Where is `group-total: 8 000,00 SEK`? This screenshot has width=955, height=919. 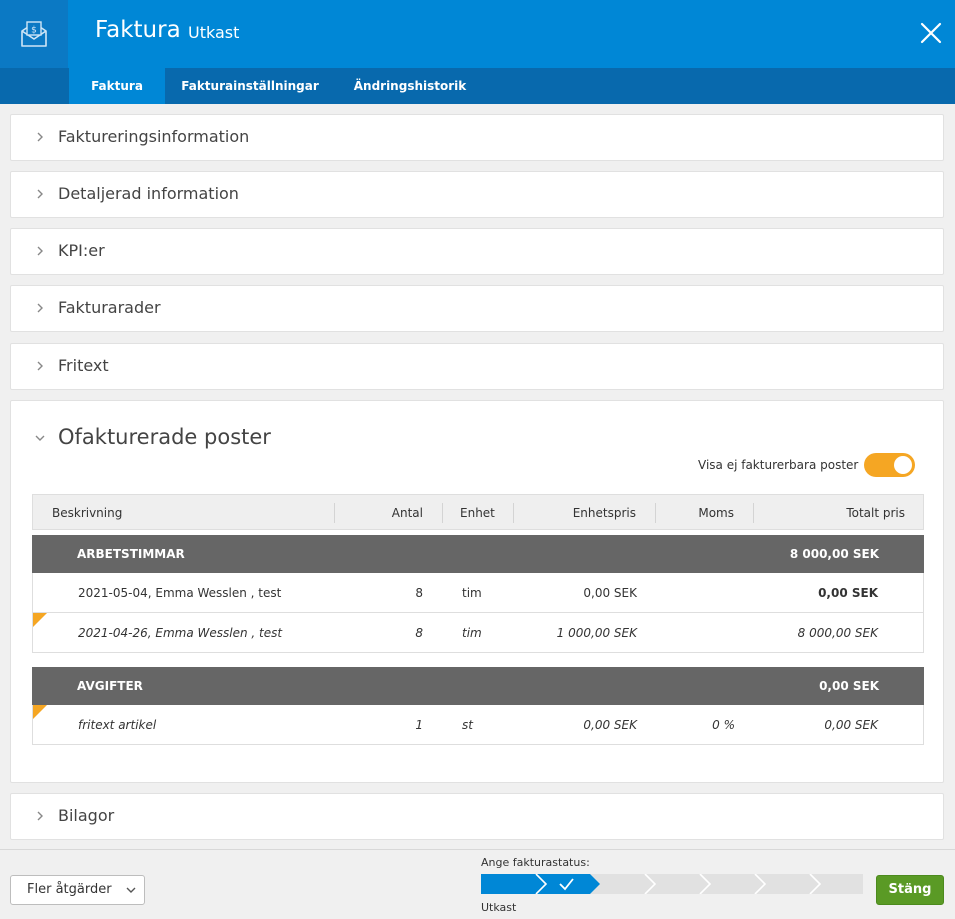
group-total: 8 000,00 SEK is located at coordinates (834, 554).